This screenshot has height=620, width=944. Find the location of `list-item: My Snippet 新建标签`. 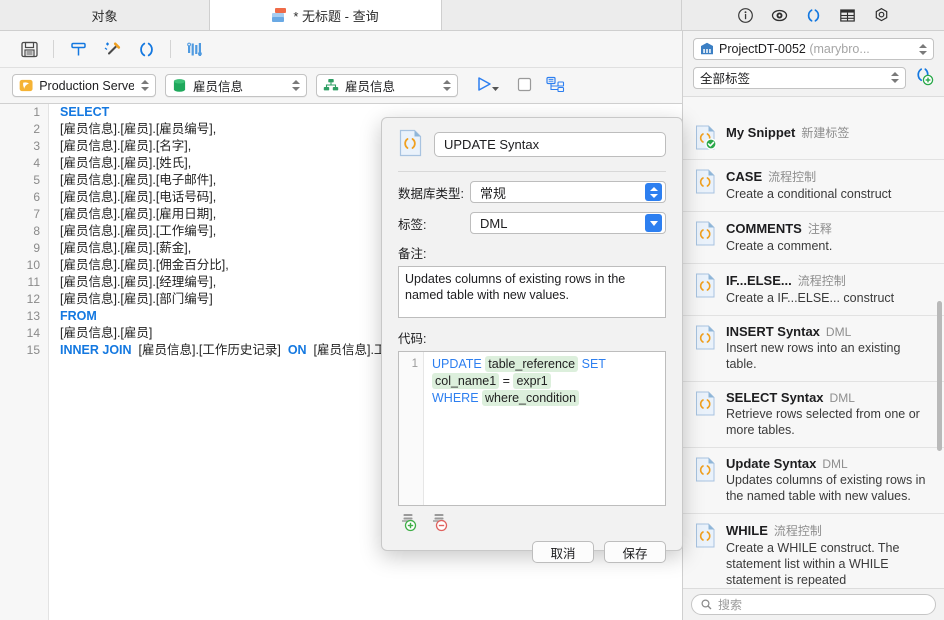

list-item: My Snippet 新建标签 is located at coordinates (813, 138).